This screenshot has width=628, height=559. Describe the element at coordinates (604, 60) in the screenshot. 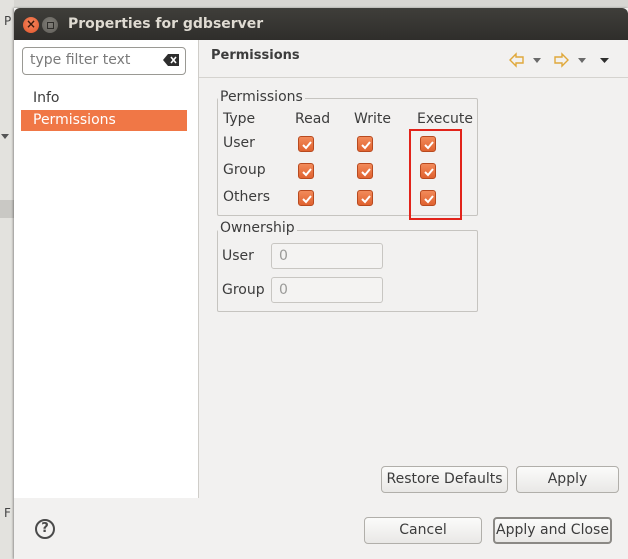

I see `view-menu-chevron-down-icon` at that location.